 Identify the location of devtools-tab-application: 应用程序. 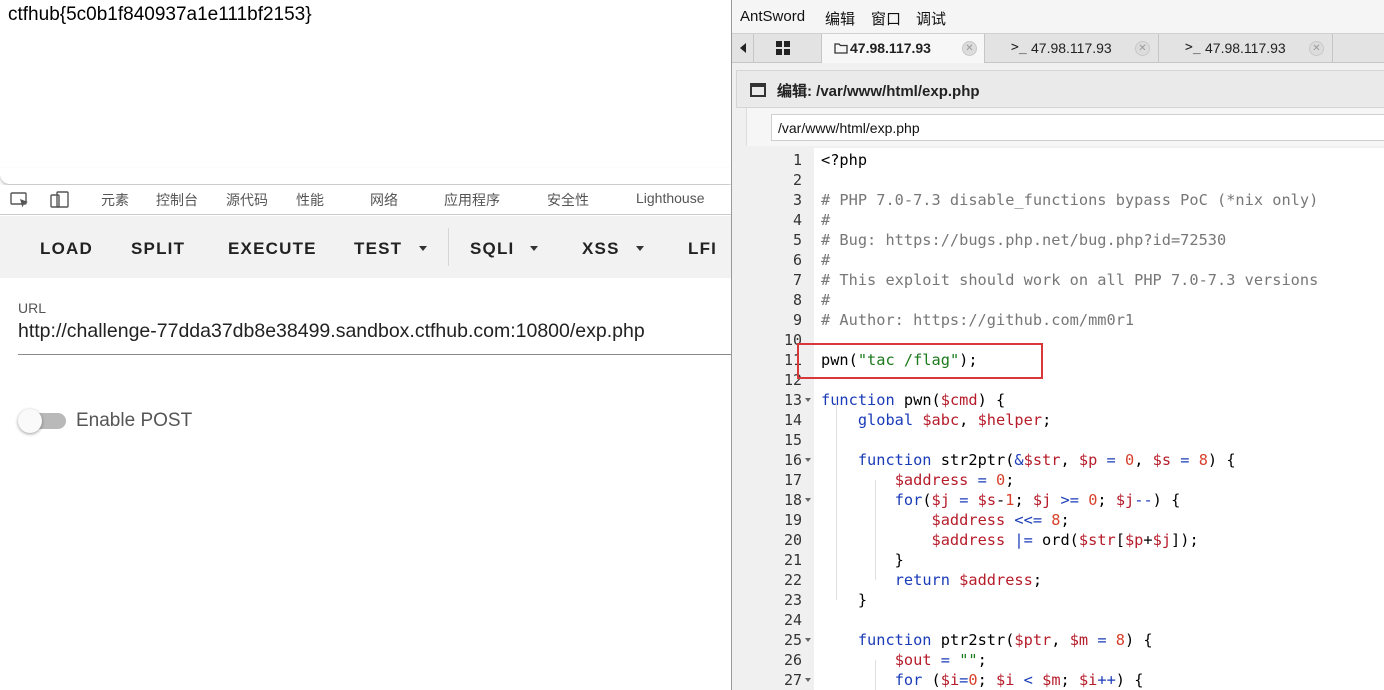
(472, 200).